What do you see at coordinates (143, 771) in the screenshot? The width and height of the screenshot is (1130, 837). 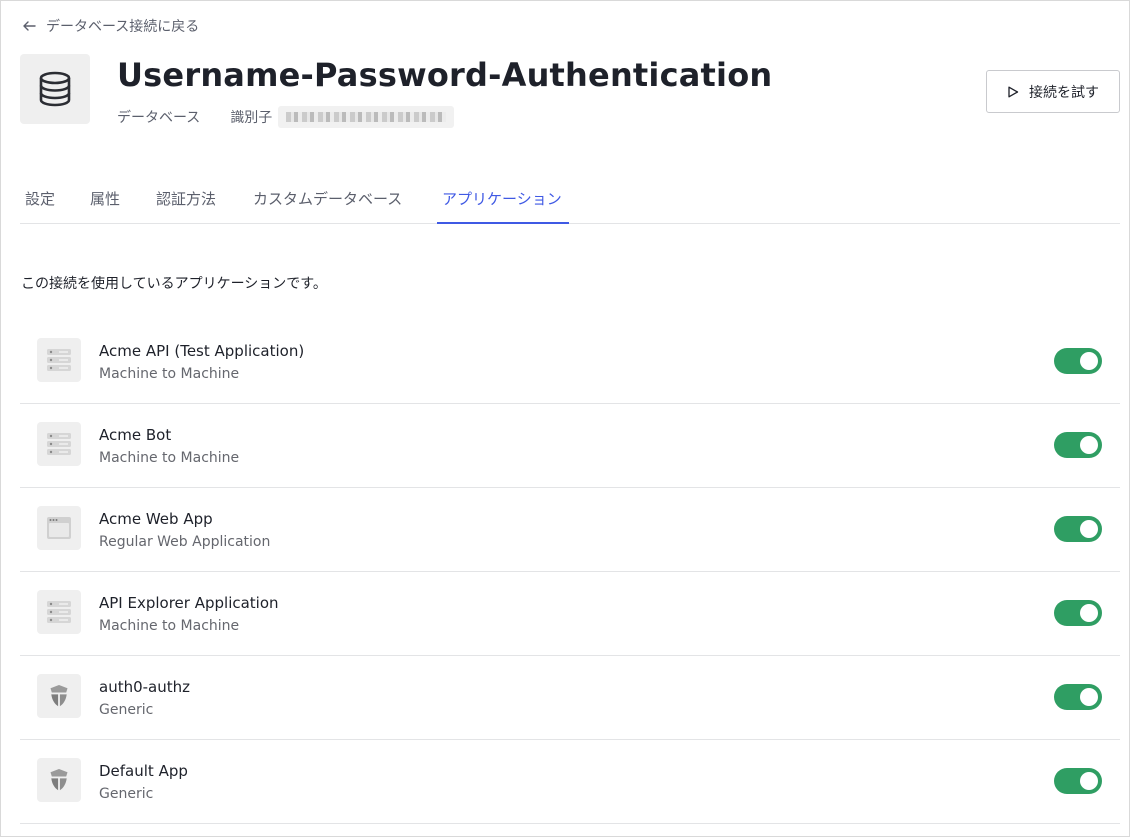 I see `application-name: Default App` at bounding box center [143, 771].